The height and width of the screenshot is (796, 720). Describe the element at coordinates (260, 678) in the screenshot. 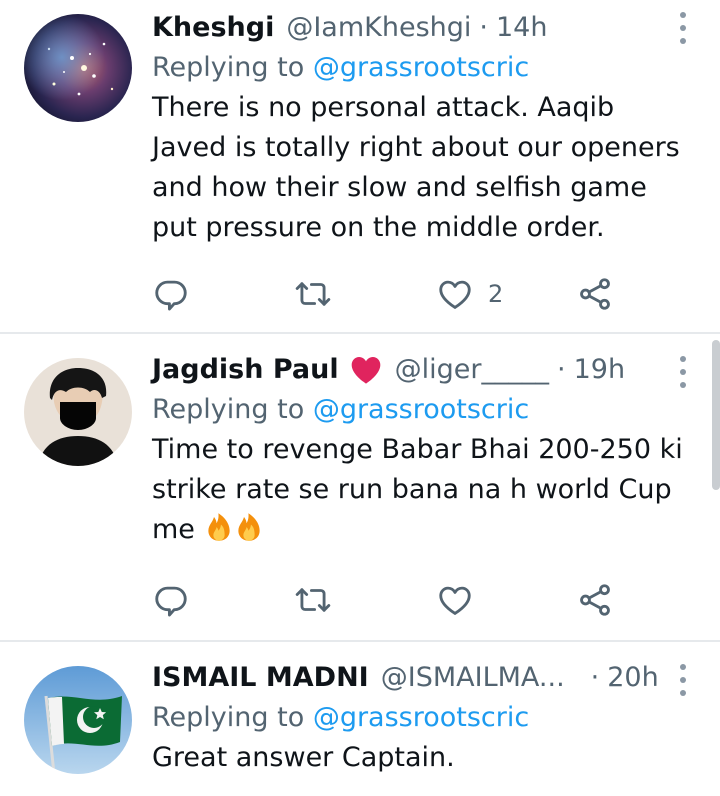

I see `display-name: ISMAIL MADNI` at that location.